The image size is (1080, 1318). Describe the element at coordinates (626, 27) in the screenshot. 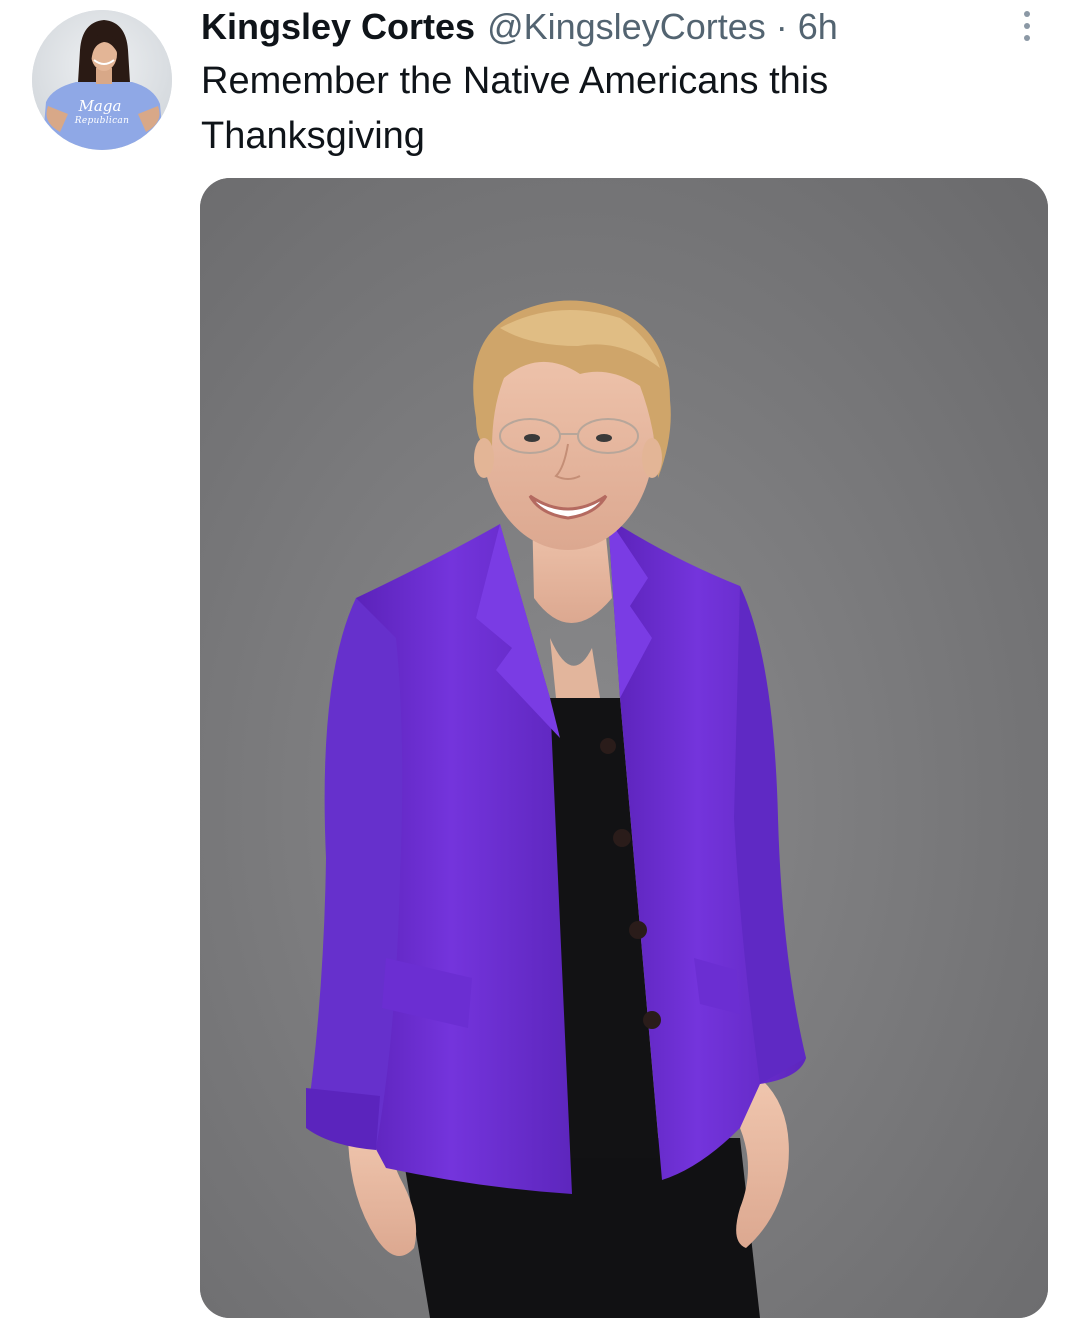

I see `author-handle: @KingsleyCortes` at that location.